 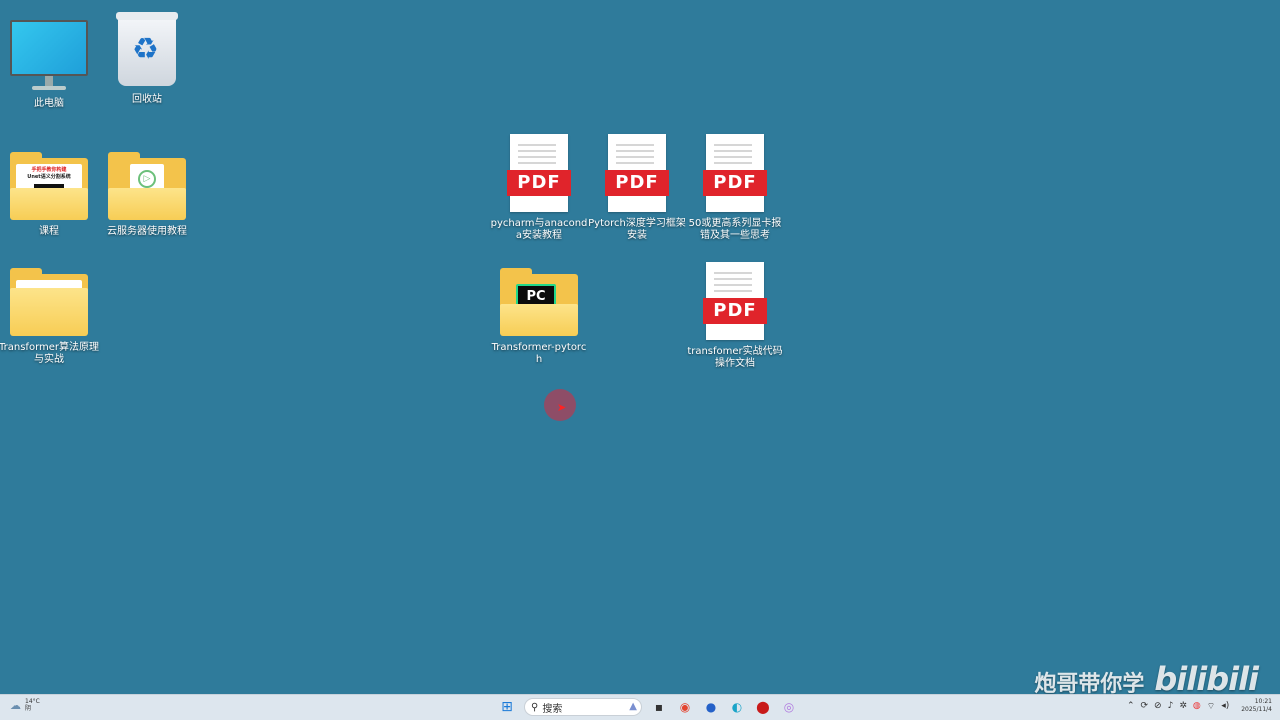 I want to click on monitor-icon, so click(x=49, y=56).